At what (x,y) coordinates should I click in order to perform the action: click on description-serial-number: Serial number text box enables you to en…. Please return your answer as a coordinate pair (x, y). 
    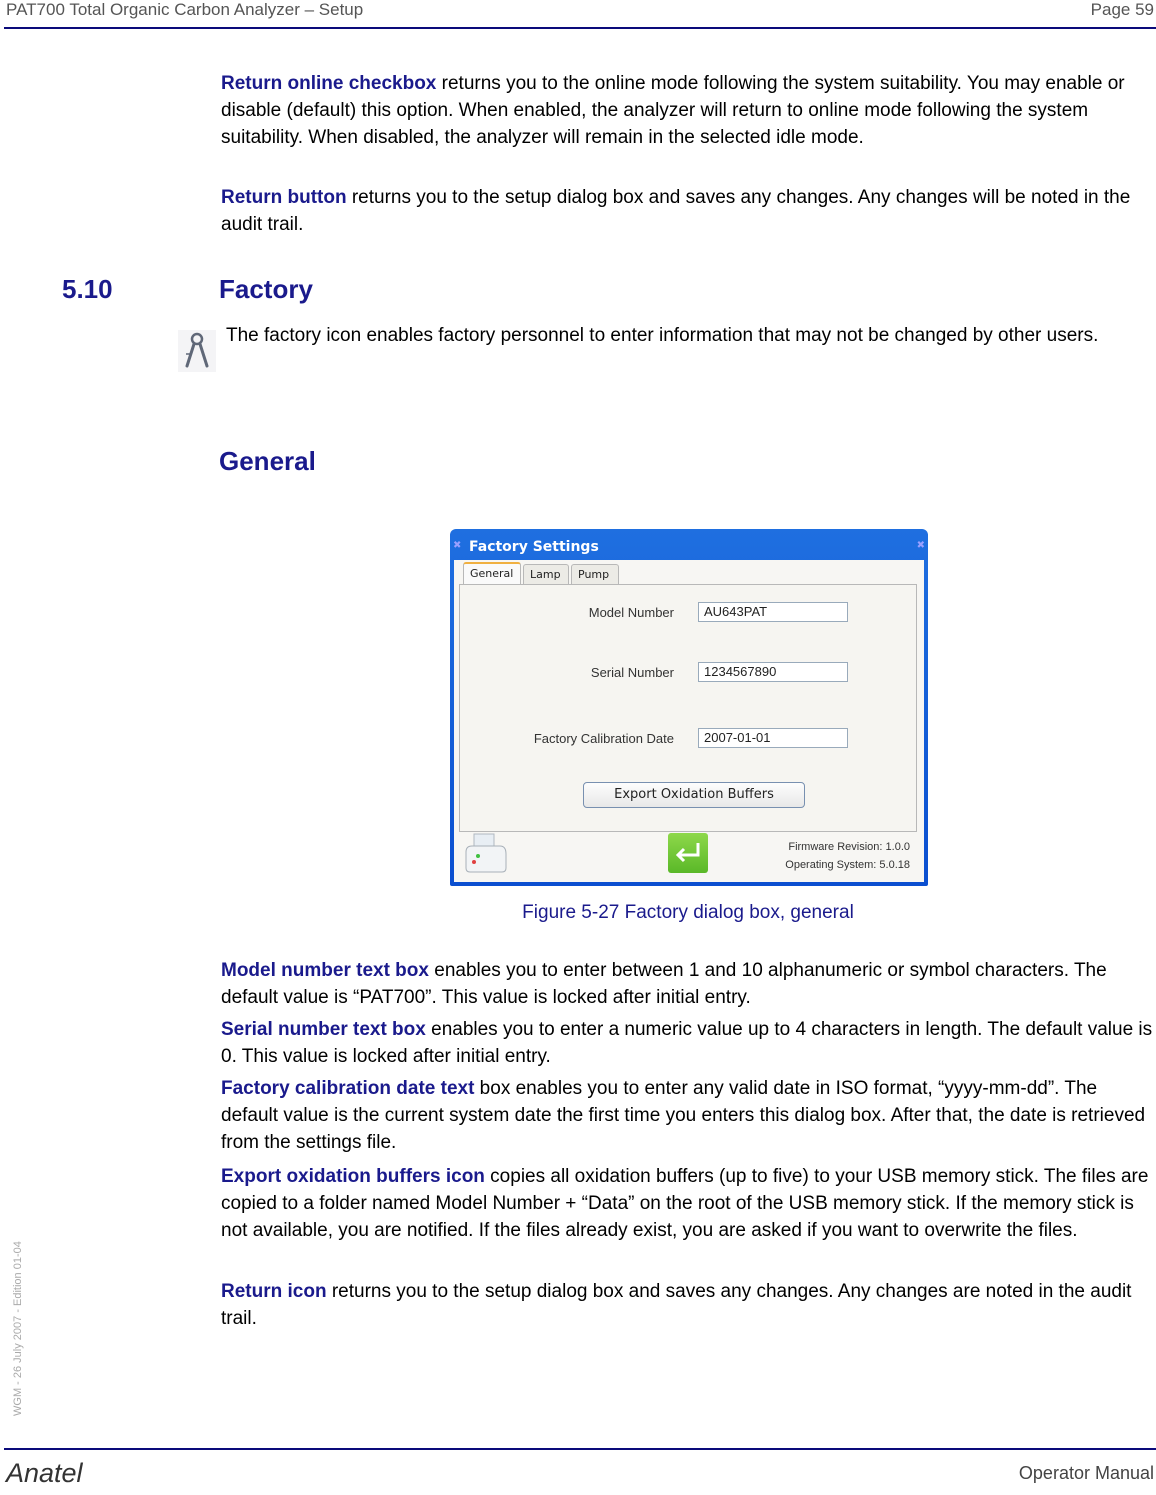
    Looking at the image, I should click on (687, 1043).